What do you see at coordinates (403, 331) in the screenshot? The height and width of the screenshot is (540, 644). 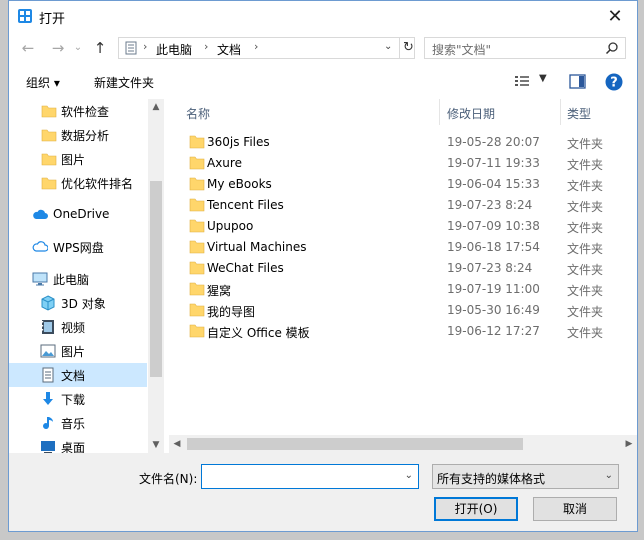 I see `file-row: 自定义 Office 模板 19-06-12 17:27 文件夹` at bounding box center [403, 331].